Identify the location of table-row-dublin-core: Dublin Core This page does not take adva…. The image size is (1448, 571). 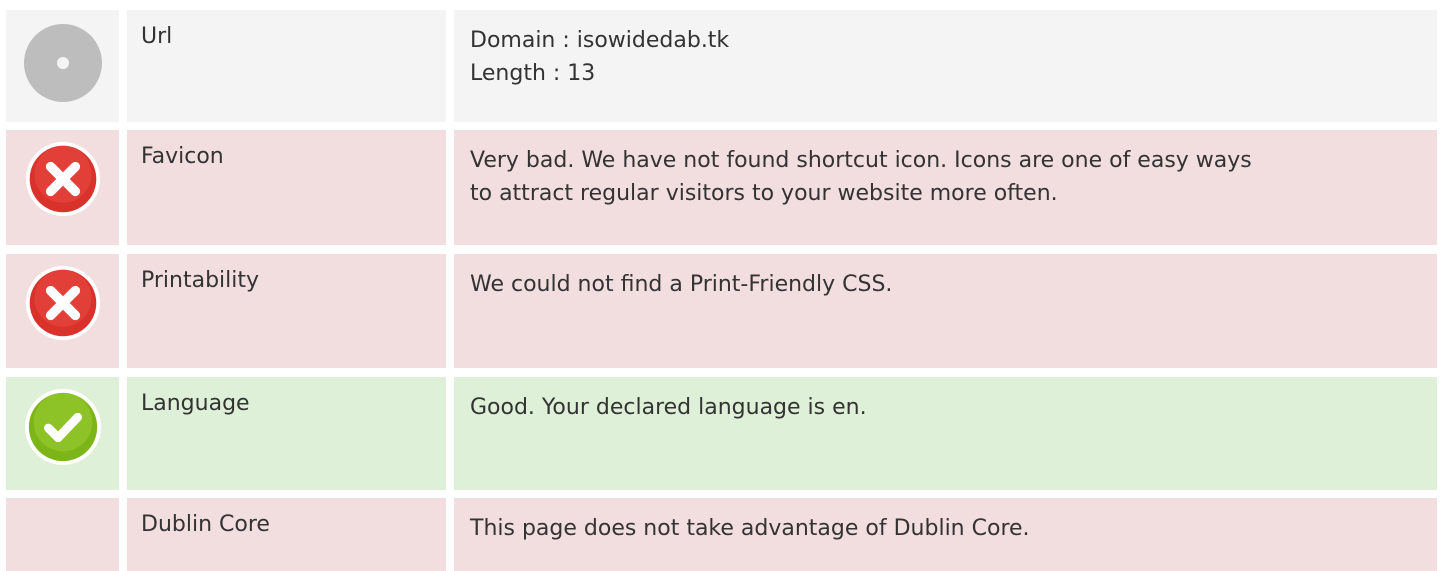
(721, 534).